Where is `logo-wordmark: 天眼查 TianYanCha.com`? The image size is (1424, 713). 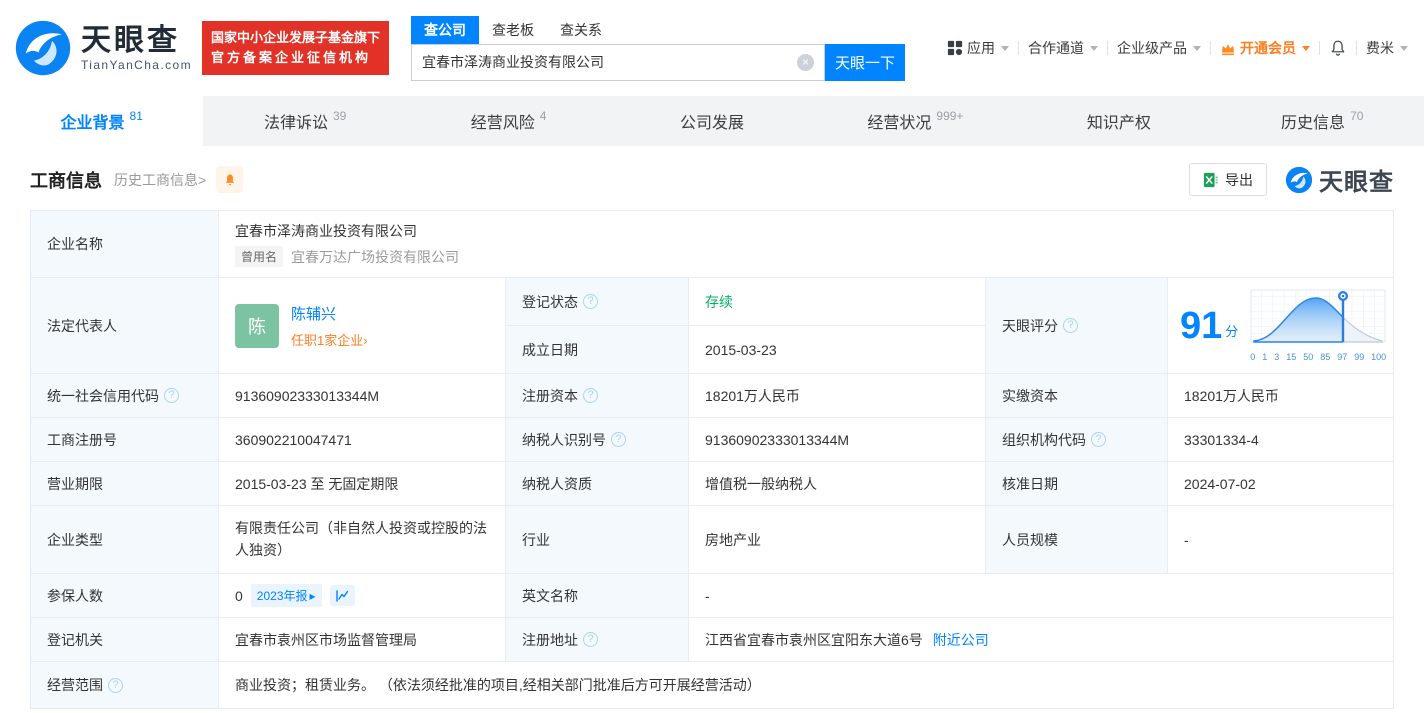 logo-wordmark: 天眼查 TianYanCha.com is located at coordinates (136, 48).